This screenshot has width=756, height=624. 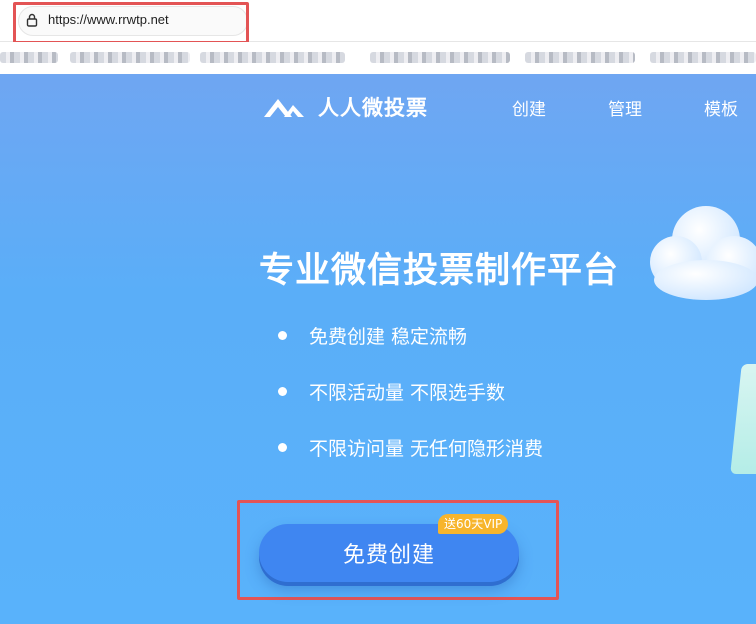 I want to click on feature-item: 不限活动量 不限选手数, so click(x=391, y=391).